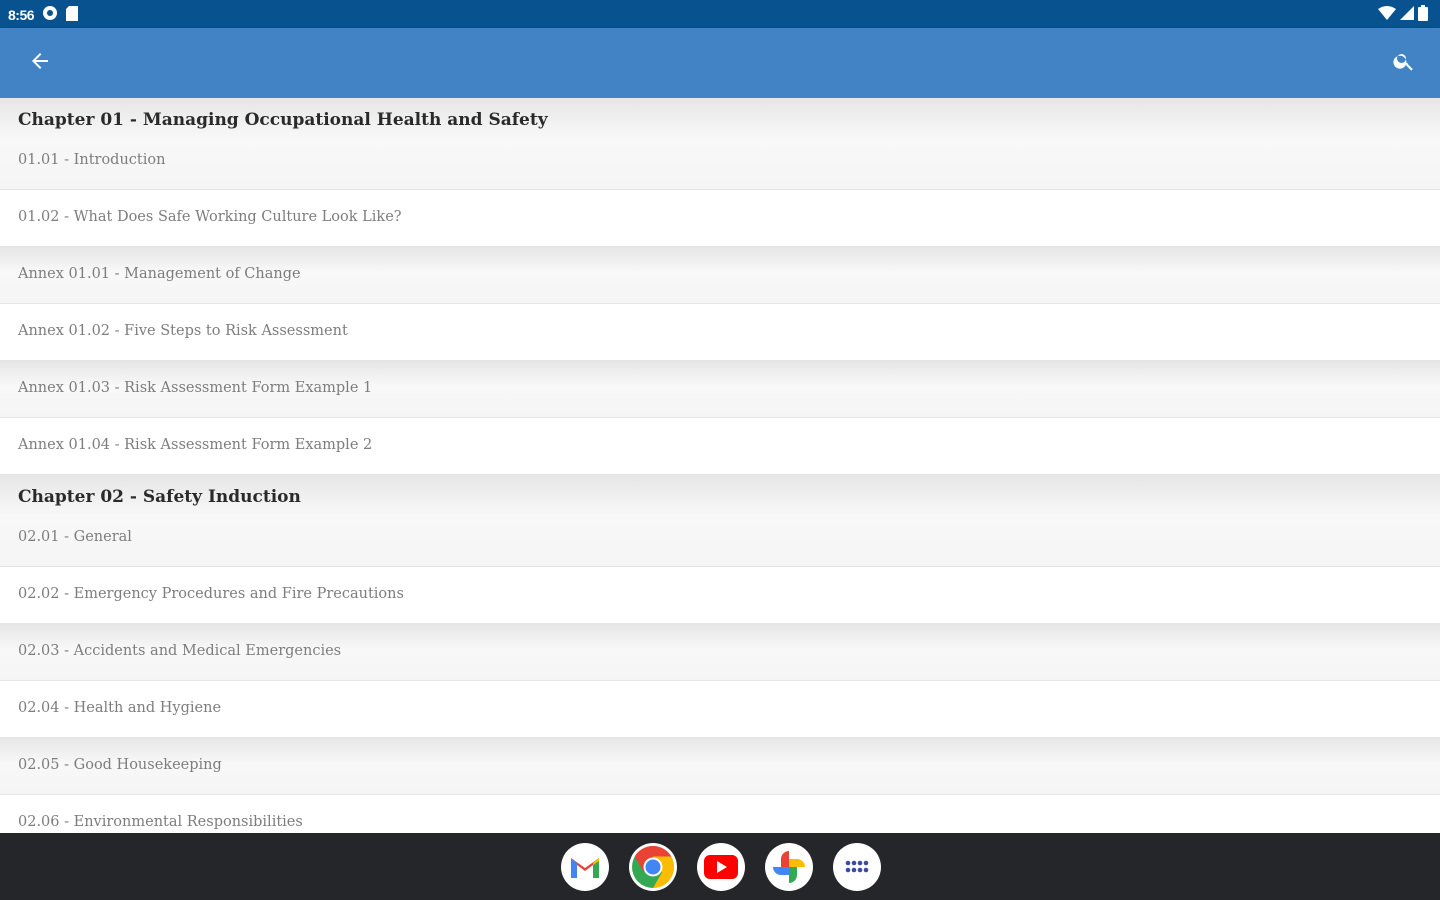 Image resolution: width=1440 pixels, height=900 pixels. Describe the element at coordinates (1387, 14) in the screenshot. I see `wifi-icon` at that location.